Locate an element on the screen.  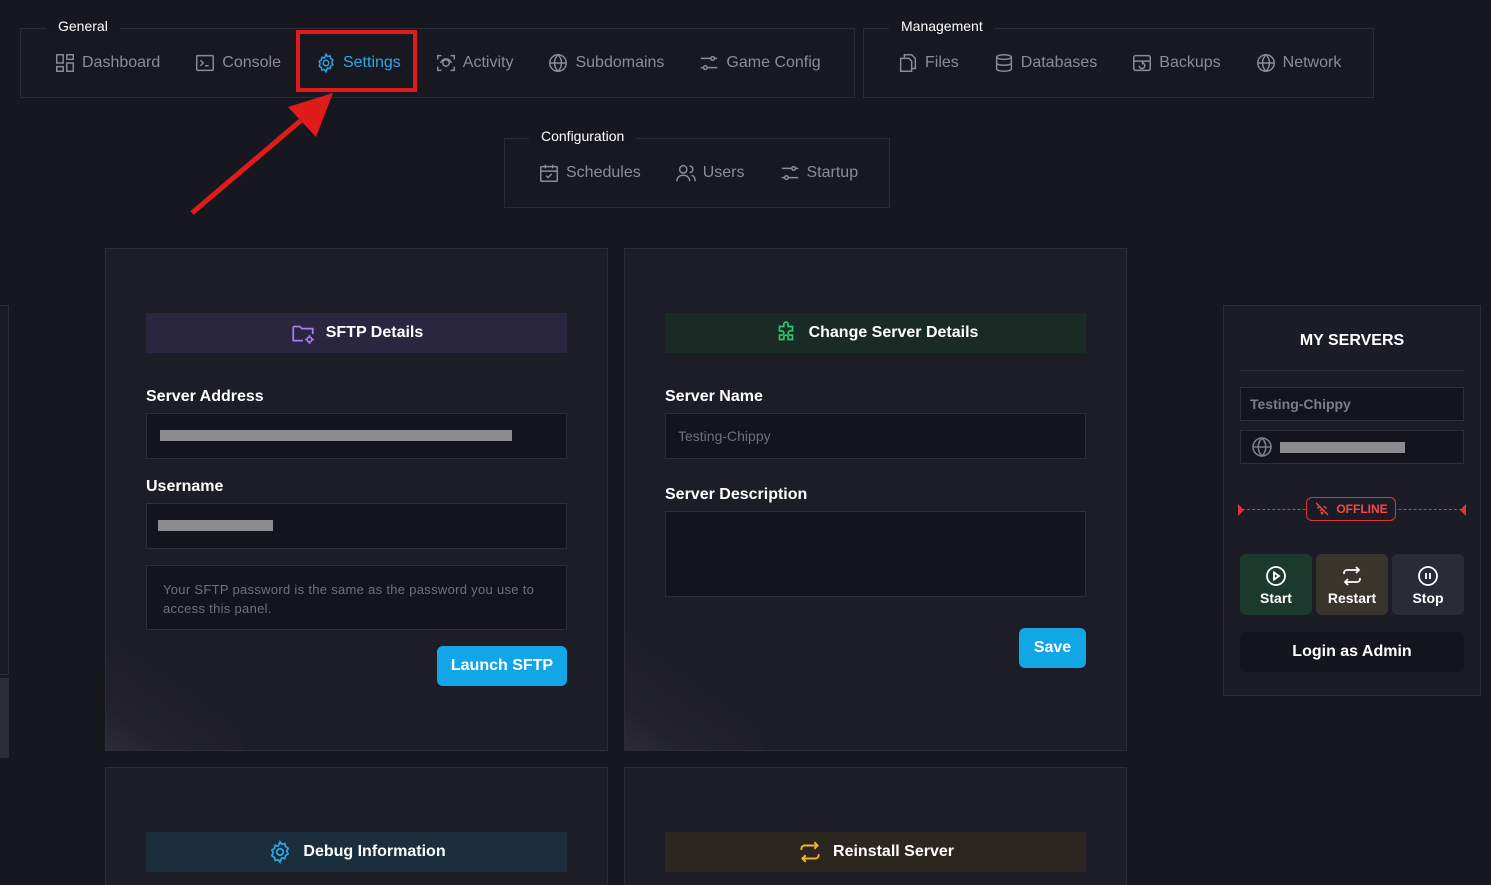
server-description-label: Server Description is located at coordinates (736, 494).